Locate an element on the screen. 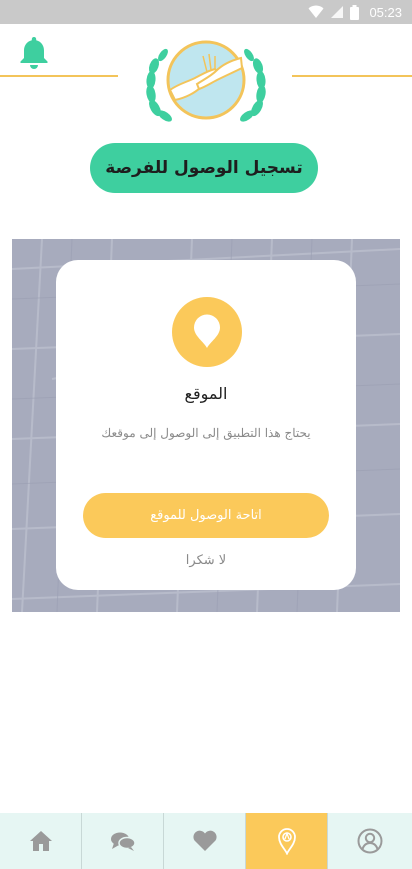 The image size is (412, 869). chat-icon is located at coordinates (123, 841).